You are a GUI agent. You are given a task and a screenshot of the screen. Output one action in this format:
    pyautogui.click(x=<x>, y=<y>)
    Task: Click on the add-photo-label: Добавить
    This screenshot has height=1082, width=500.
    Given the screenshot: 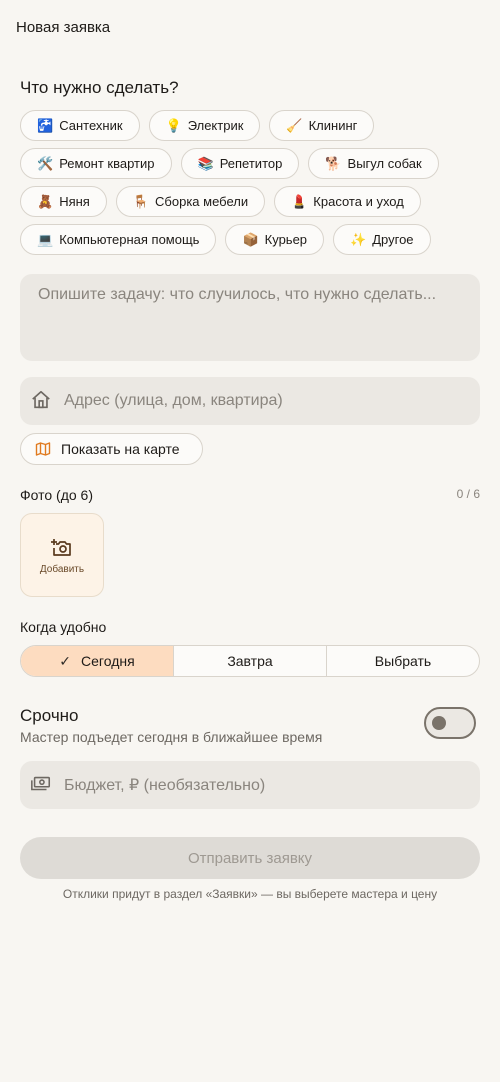 What is the action you would take?
    pyautogui.click(x=62, y=569)
    